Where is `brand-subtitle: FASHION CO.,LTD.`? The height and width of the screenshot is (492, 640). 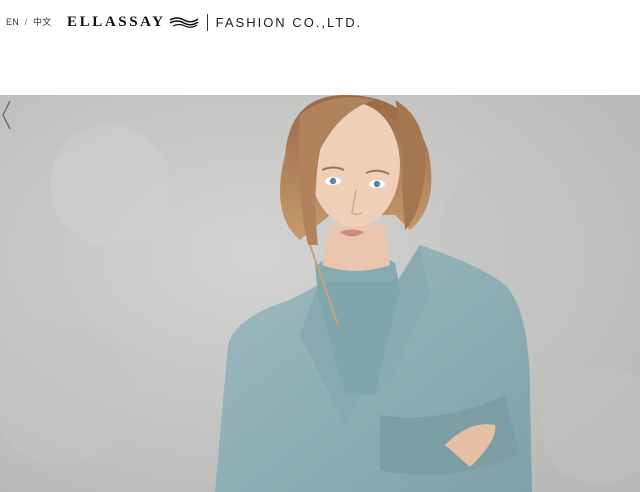 brand-subtitle: FASHION CO.,LTD. is located at coordinates (289, 22).